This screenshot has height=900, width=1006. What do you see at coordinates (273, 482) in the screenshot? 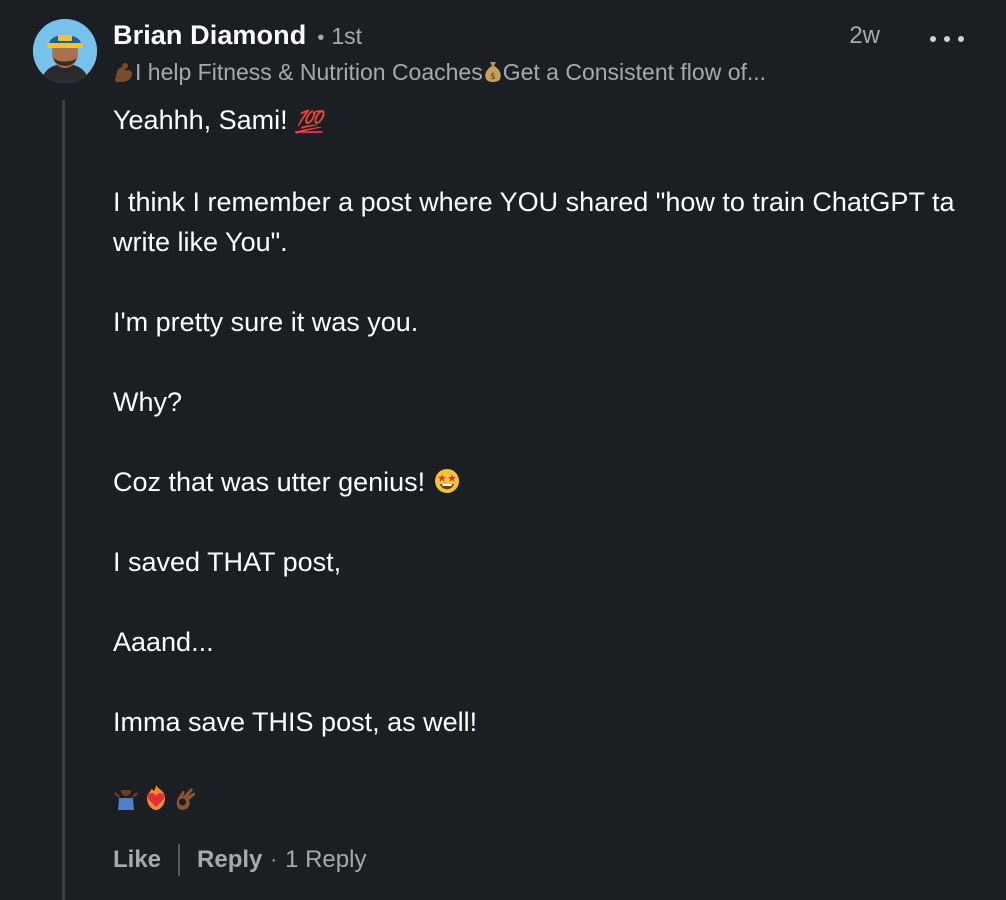
I see `comment-text: Coz that was utter genius!` at bounding box center [273, 482].